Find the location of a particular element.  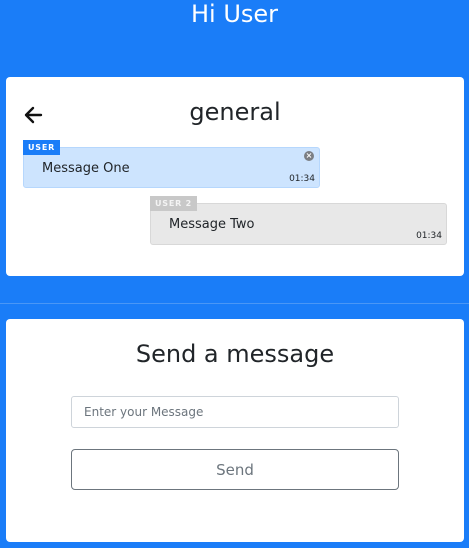

section-divider is located at coordinates (234, 303).